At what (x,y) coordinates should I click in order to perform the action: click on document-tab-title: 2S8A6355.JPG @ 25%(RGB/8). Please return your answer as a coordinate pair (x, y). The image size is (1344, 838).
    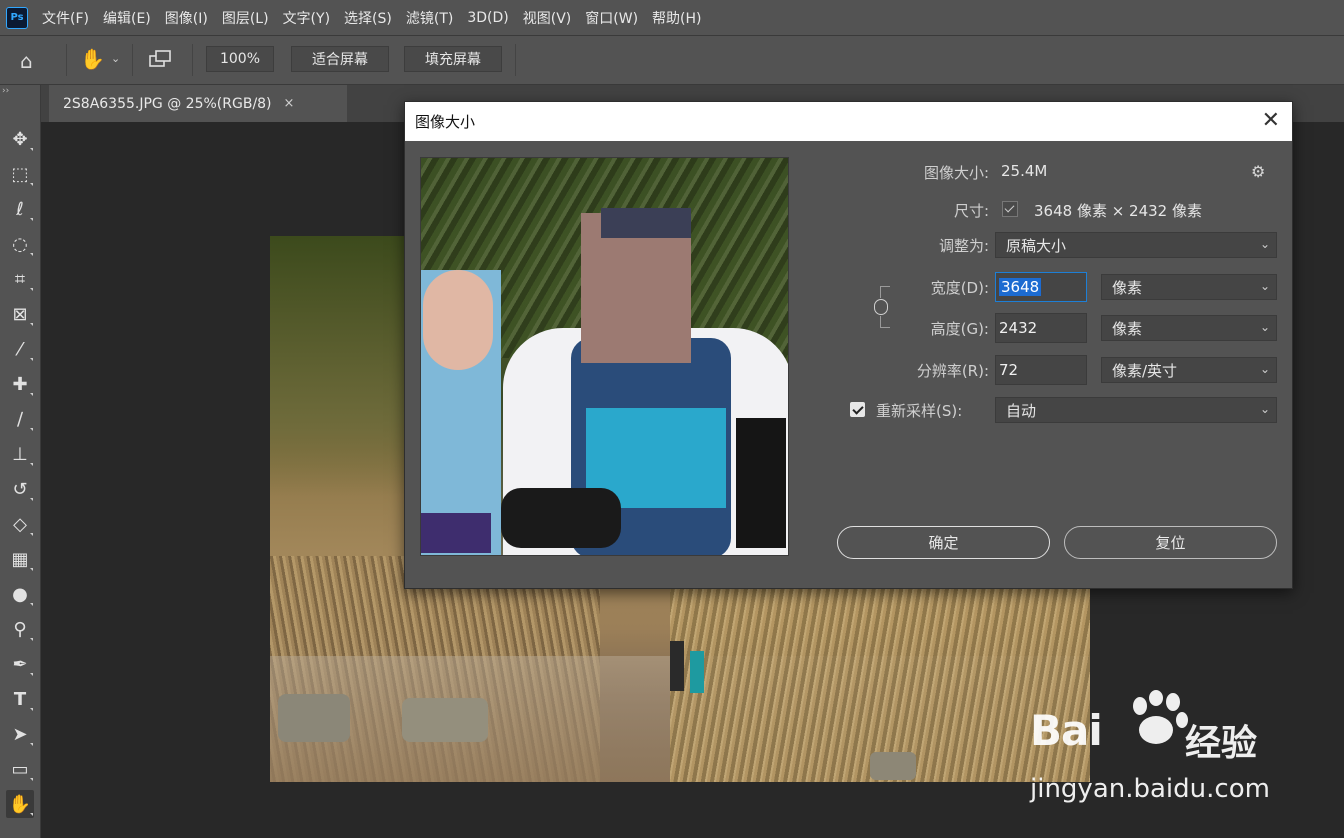
    Looking at the image, I should click on (167, 103).